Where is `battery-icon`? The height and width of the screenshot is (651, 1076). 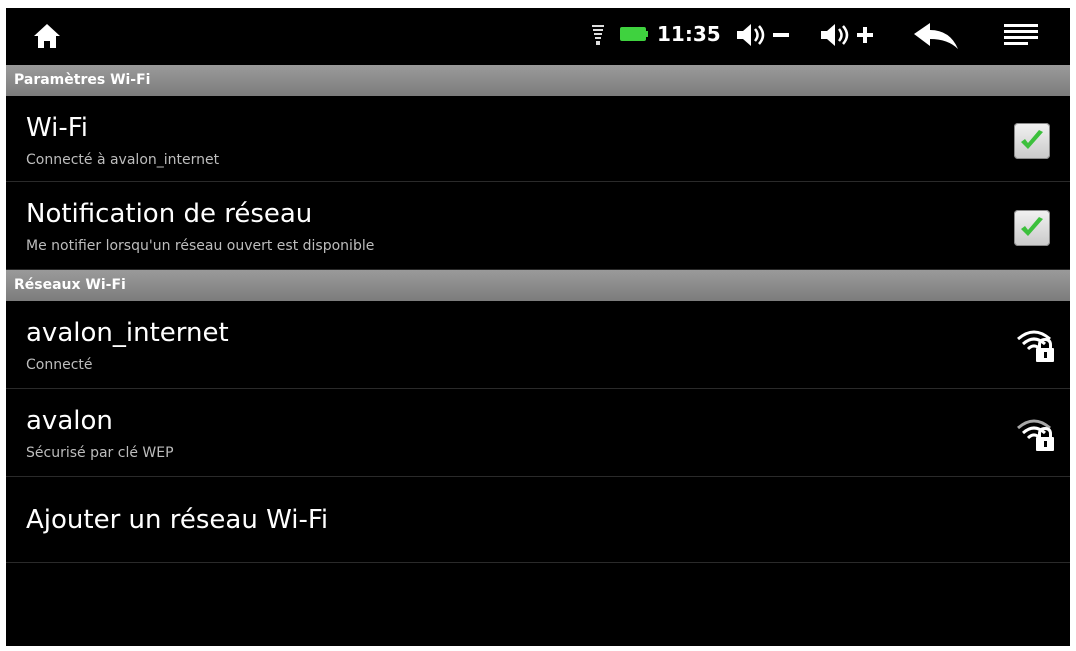
battery-icon is located at coordinates (634, 34).